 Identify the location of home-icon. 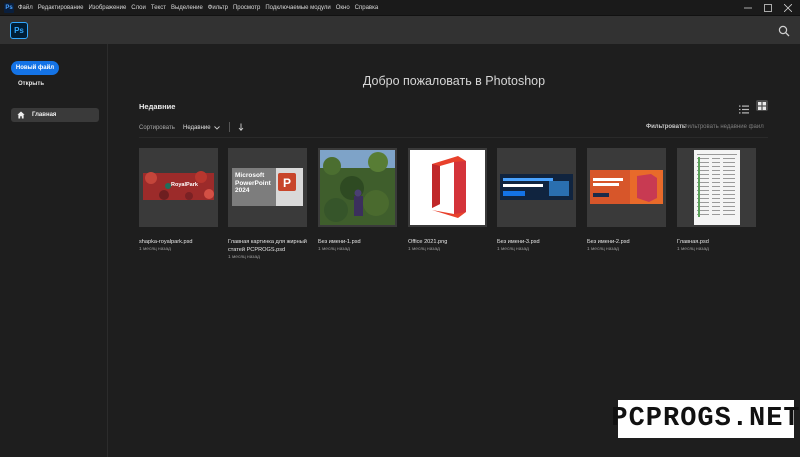
(21, 115).